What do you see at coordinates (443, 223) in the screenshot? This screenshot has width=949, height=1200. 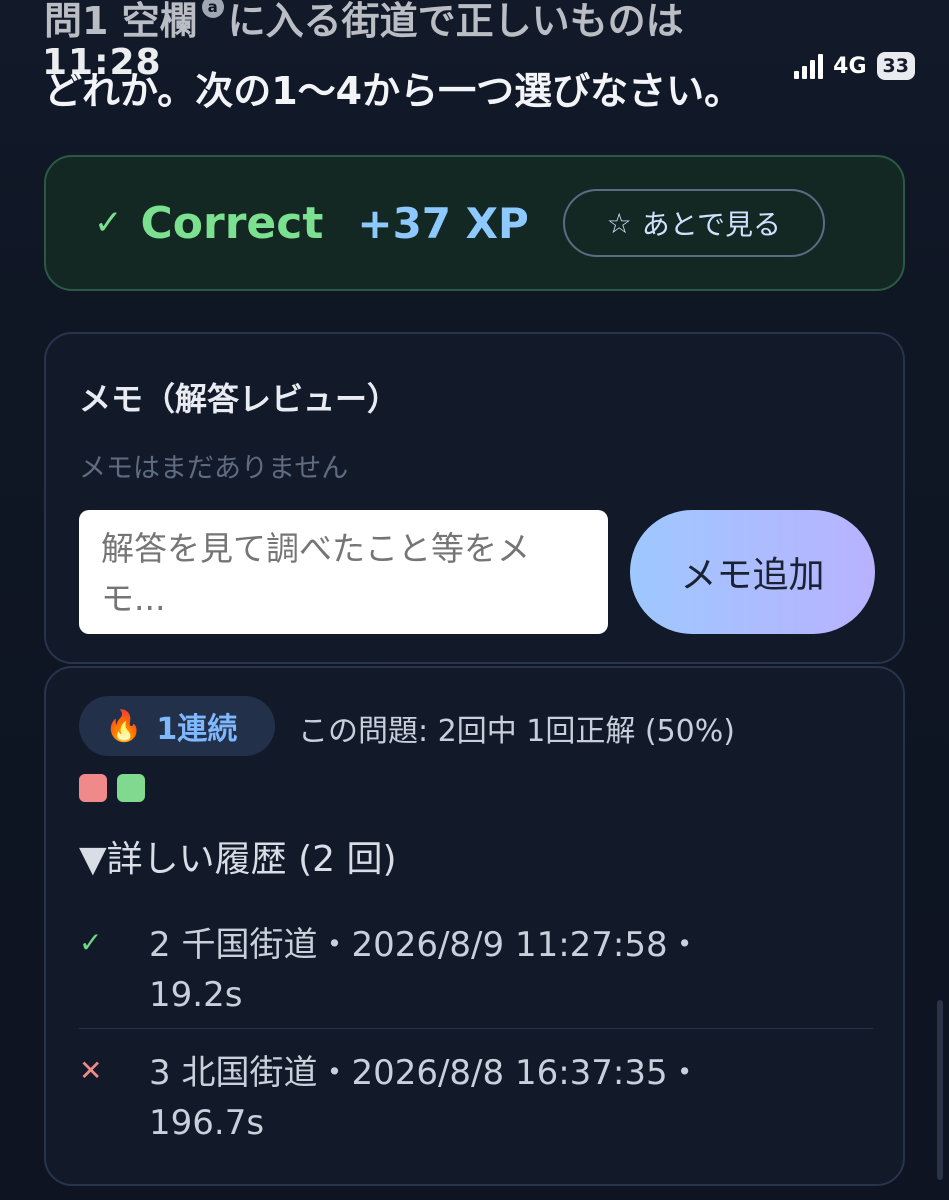 I see `xp-gain: +37 XP` at bounding box center [443, 223].